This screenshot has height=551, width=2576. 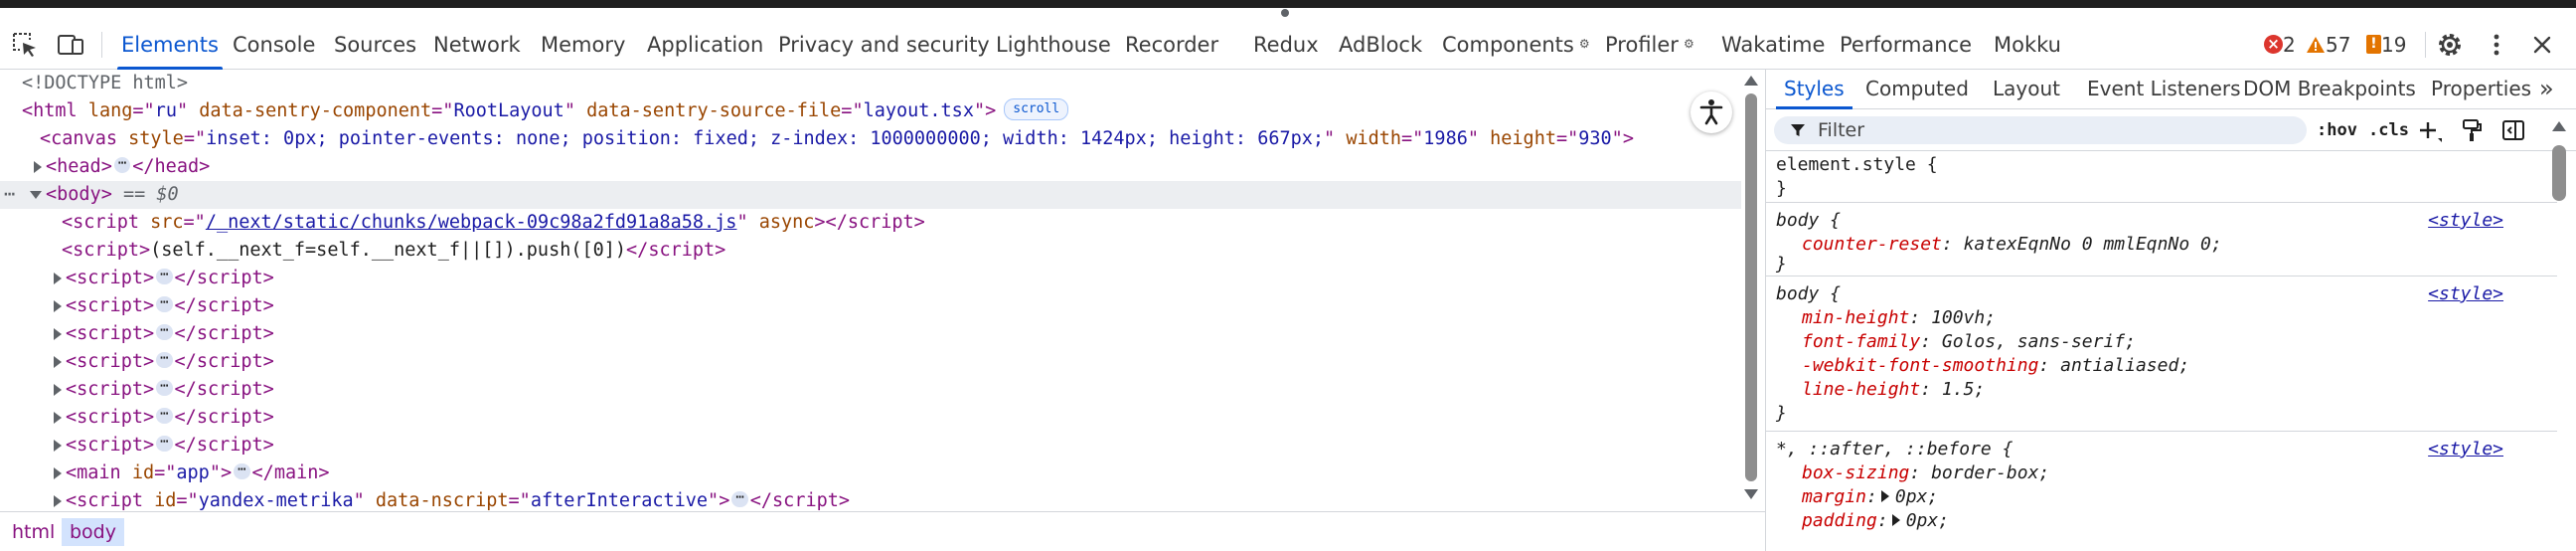 What do you see at coordinates (1711, 112) in the screenshot?
I see `accessibility-tree-button` at bounding box center [1711, 112].